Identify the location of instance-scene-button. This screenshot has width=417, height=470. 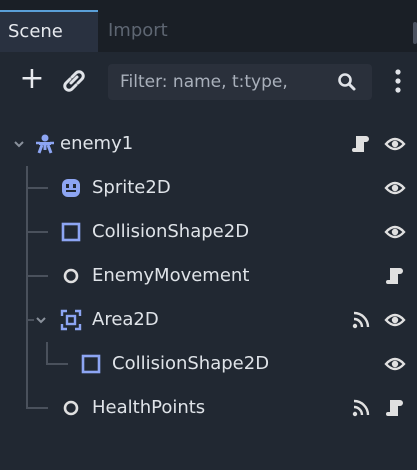
(74, 81).